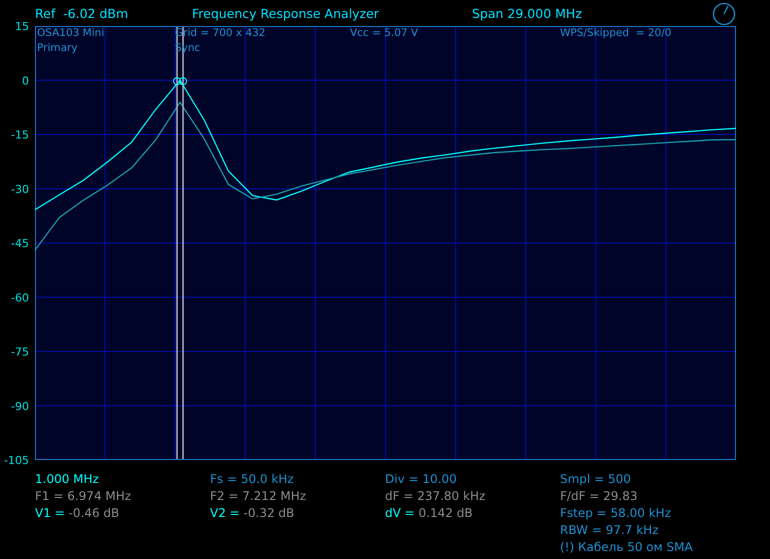 Image resolution: width=770 pixels, height=559 pixels. Describe the element at coordinates (20, 189) in the screenshot. I see `axis-tick-label: -30` at that location.